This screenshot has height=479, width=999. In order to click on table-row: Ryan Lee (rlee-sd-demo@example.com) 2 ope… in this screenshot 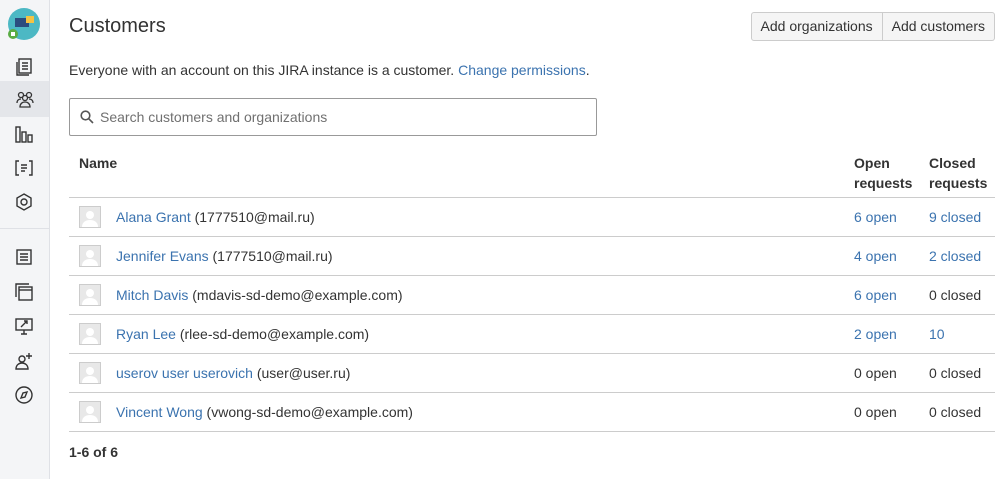, I will do `click(532, 334)`.